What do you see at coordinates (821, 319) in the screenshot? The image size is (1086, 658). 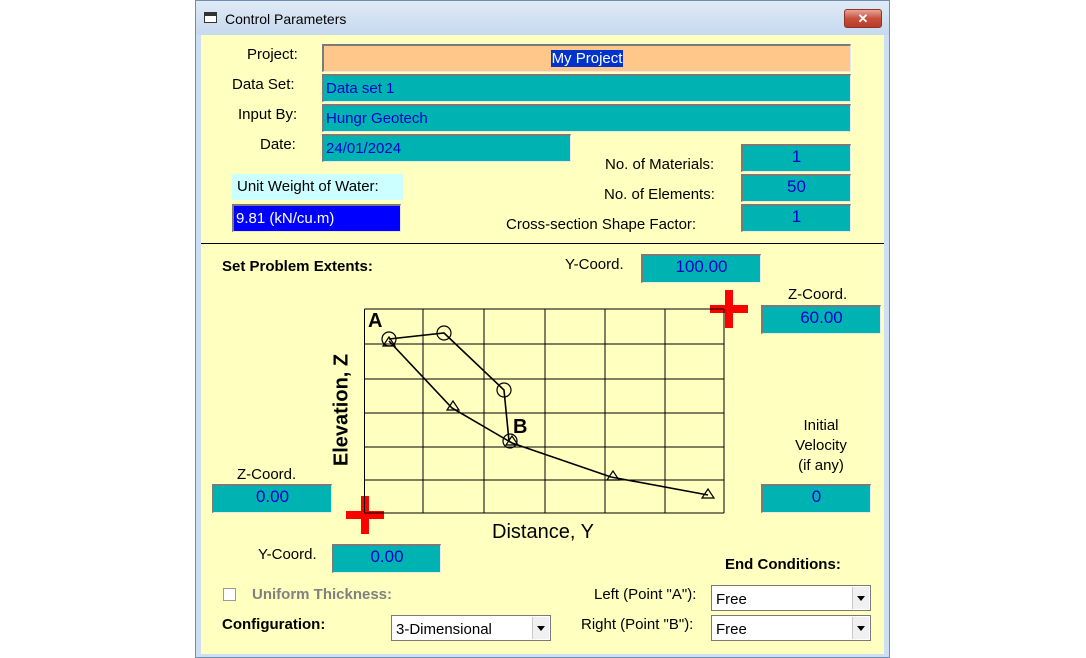 I see `max-z-field: 60.00` at bounding box center [821, 319].